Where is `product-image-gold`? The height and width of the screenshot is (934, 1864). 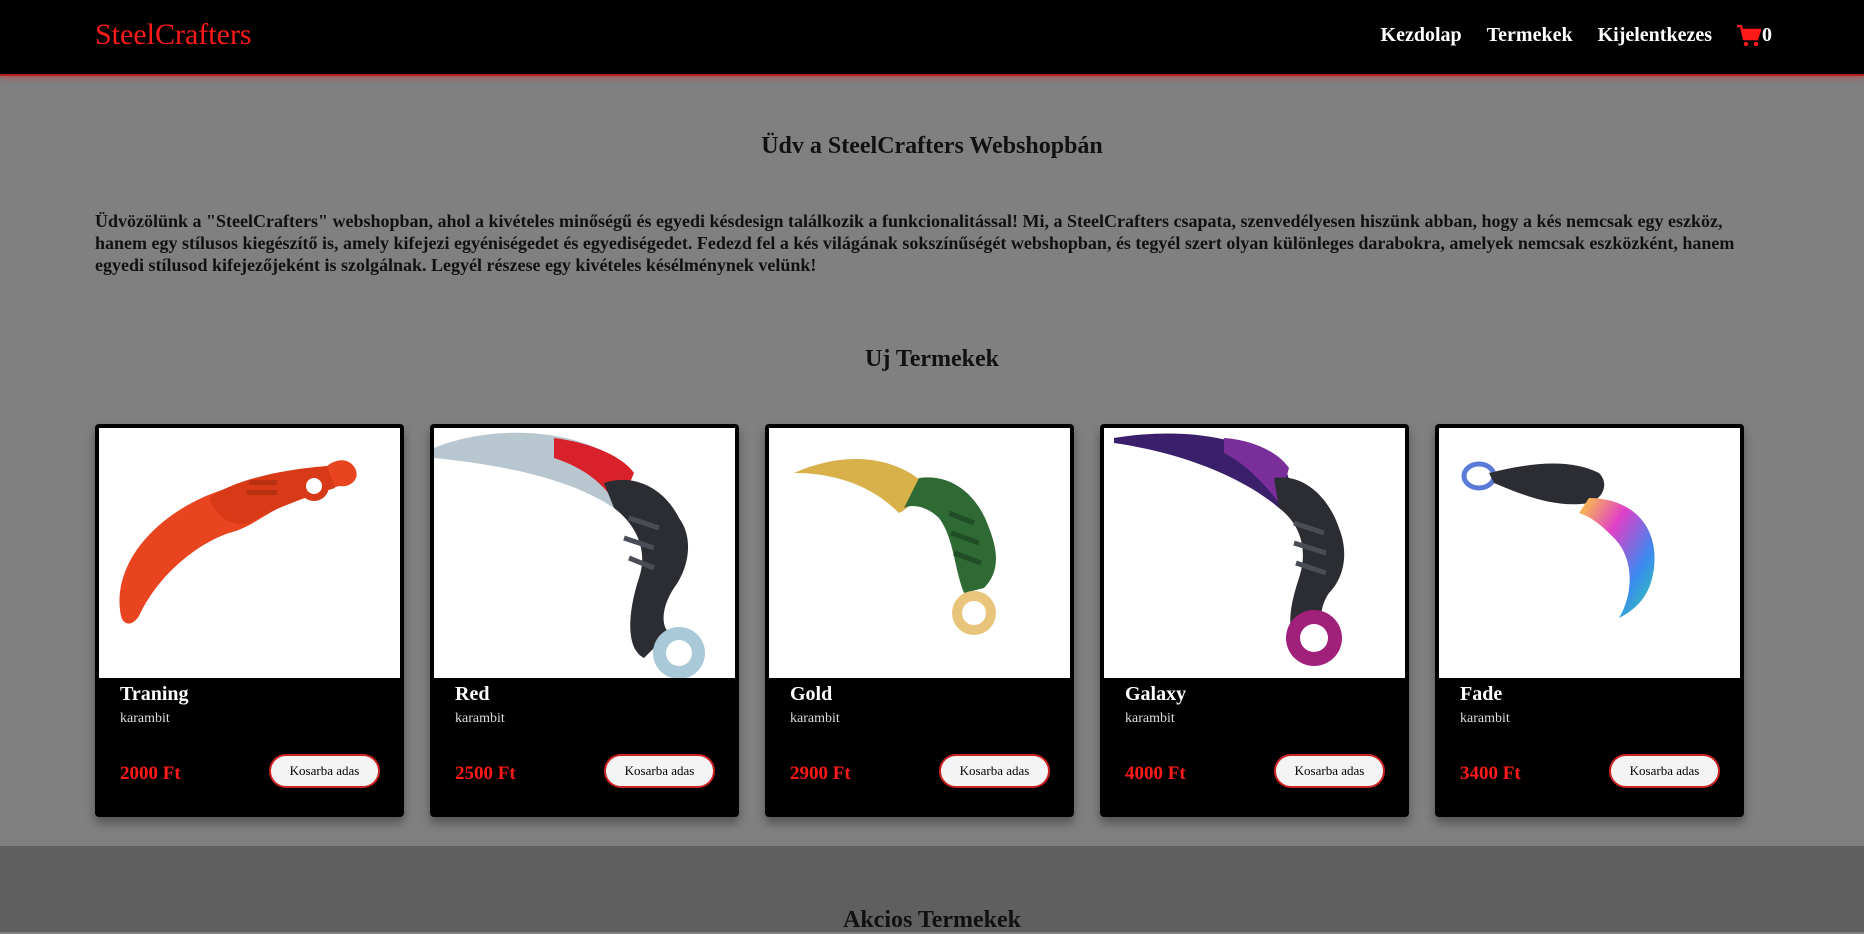 product-image-gold is located at coordinates (919, 553).